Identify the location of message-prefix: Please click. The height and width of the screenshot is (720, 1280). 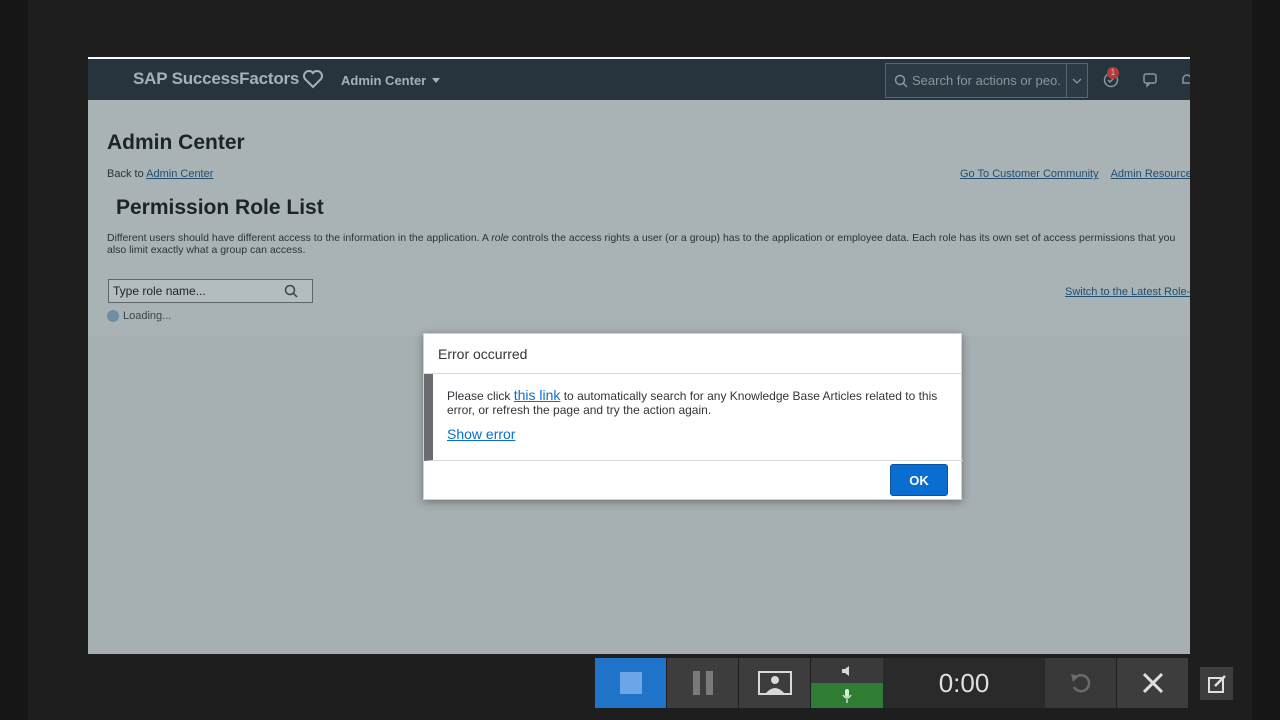
(480, 396).